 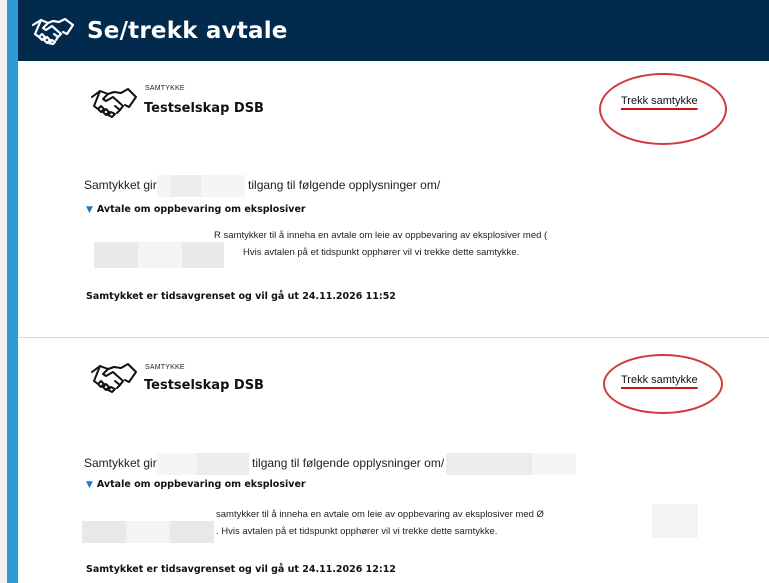 What do you see at coordinates (3, 291) in the screenshot?
I see `left-rail` at bounding box center [3, 291].